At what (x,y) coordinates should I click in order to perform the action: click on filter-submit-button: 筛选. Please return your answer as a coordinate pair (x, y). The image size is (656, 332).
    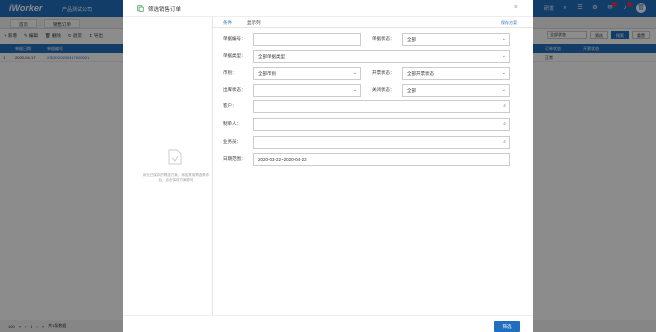
    Looking at the image, I should click on (507, 326).